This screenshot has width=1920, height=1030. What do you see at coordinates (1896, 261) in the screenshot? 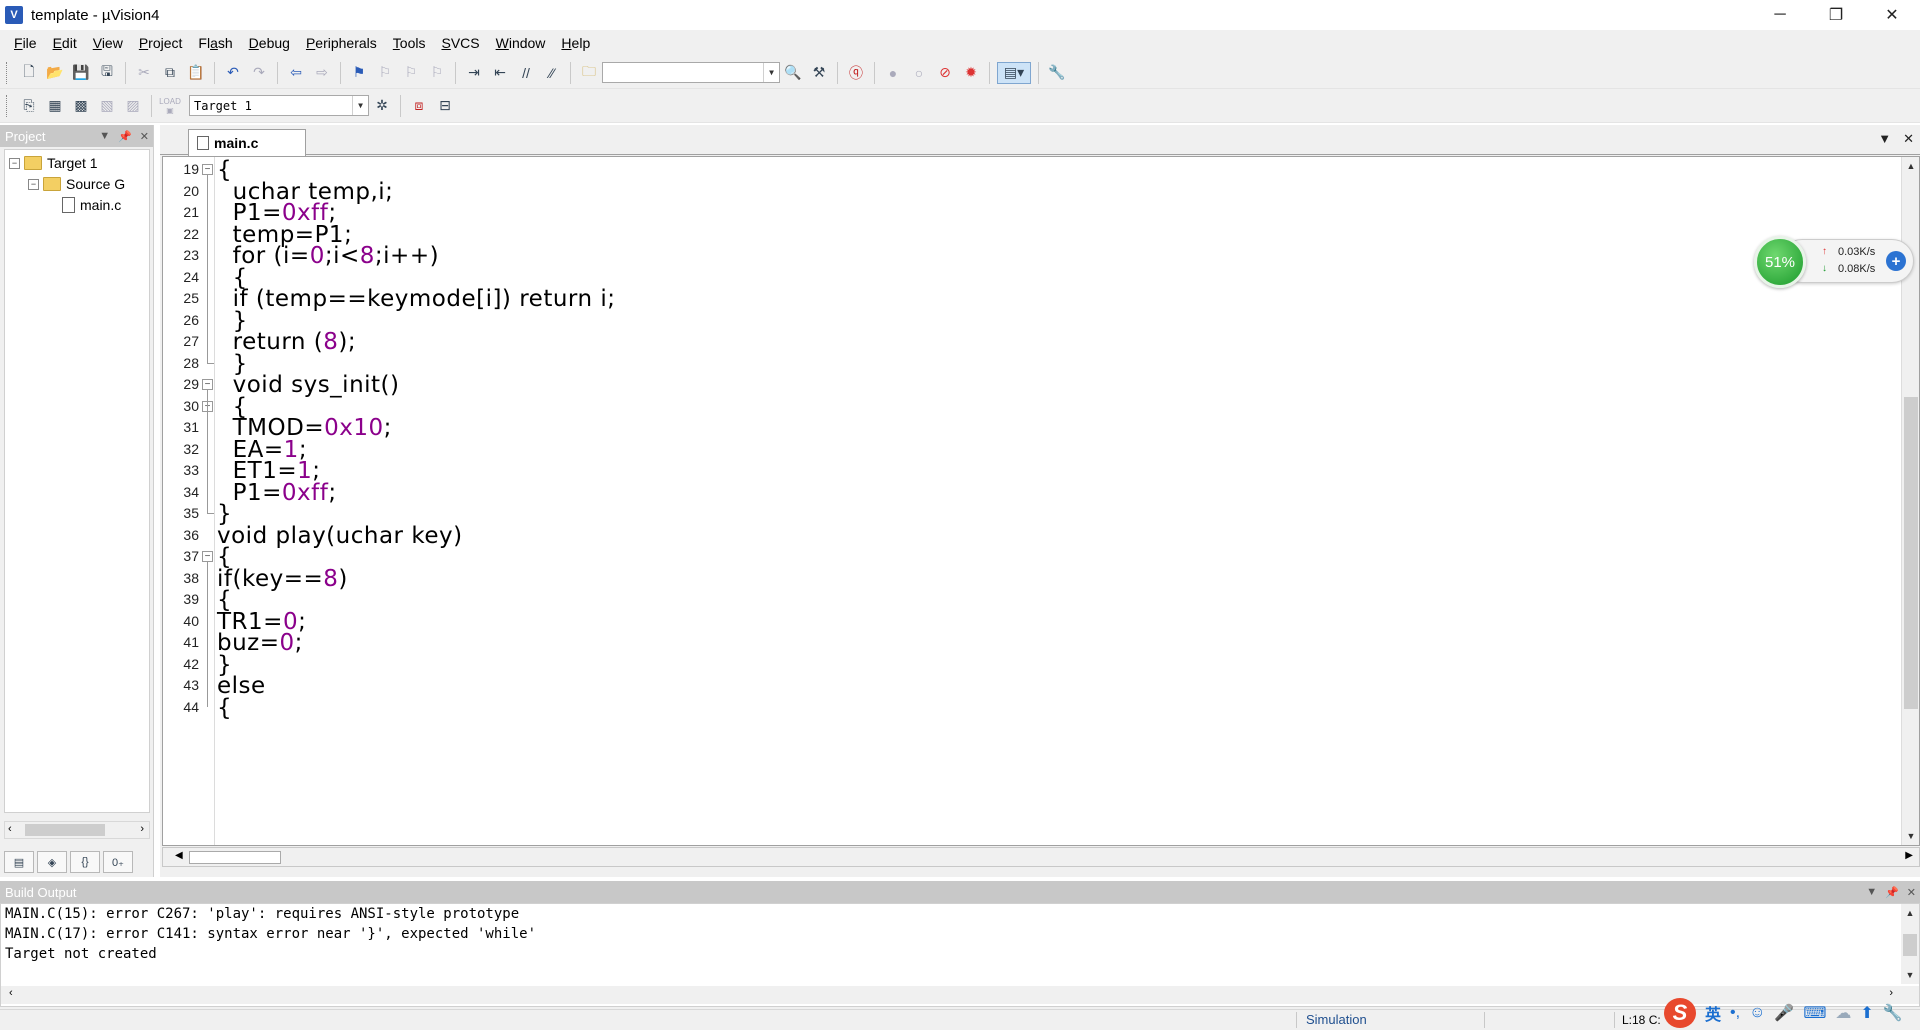
I see `speed-boost-icon: +` at bounding box center [1896, 261].